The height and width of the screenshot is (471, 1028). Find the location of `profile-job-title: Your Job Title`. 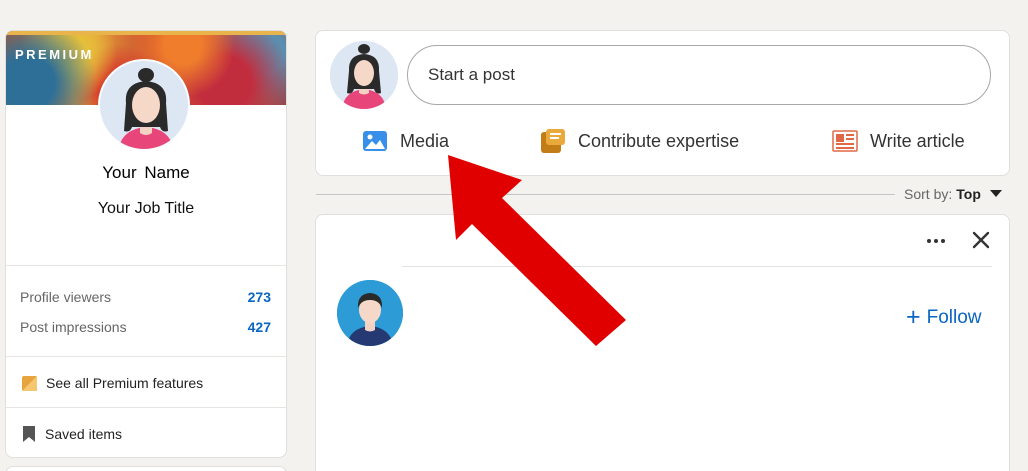

profile-job-title: Your Job Title is located at coordinates (146, 208).